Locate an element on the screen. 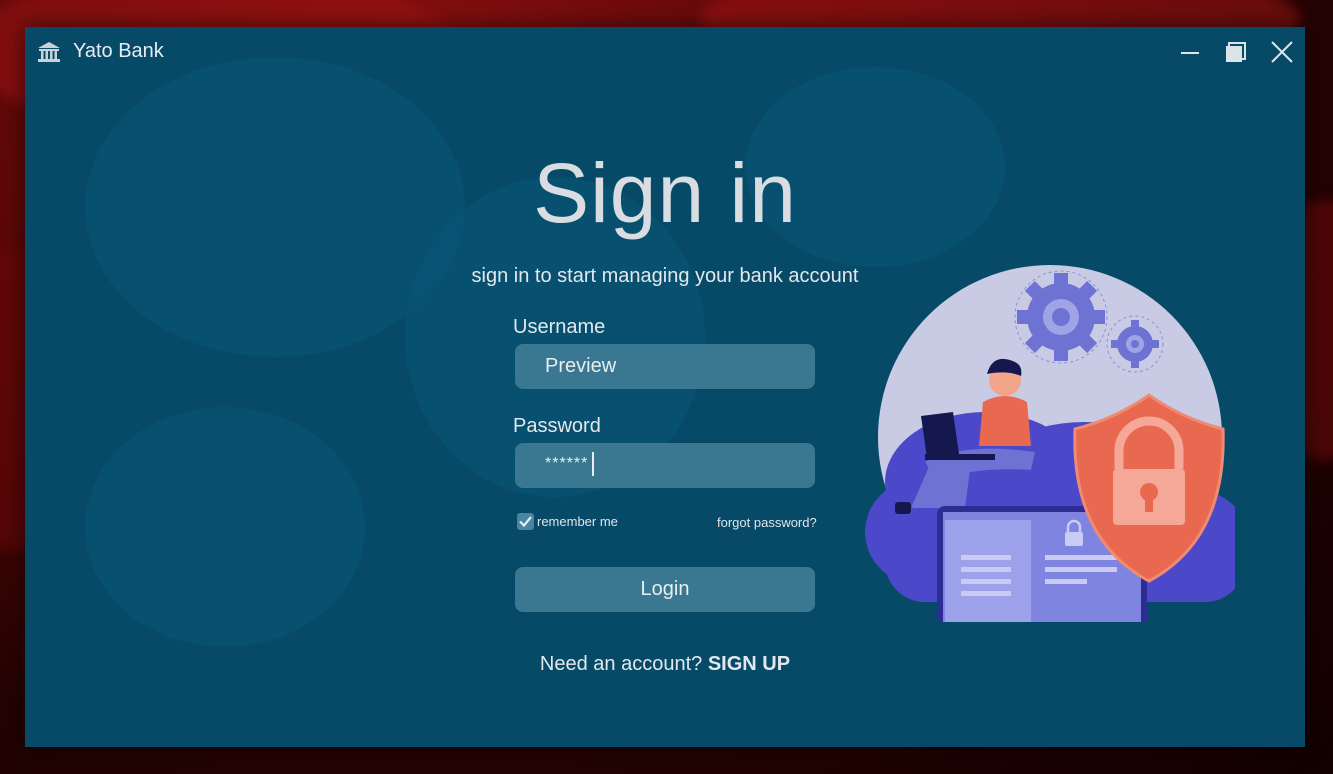 The height and width of the screenshot is (774, 1333). signup-link: SIGN UP is located at coordinates (749, 664).